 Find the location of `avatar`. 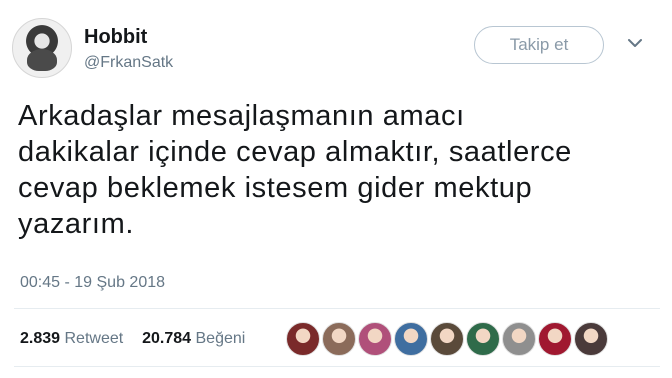

avatar is located at coordinates (42, 48).